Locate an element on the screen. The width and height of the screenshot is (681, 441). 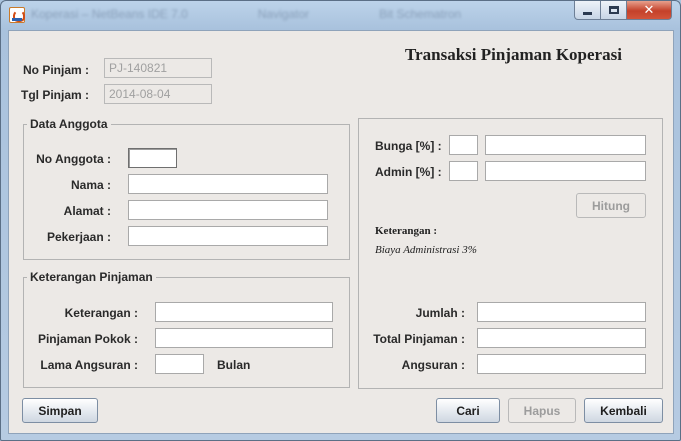
no-anggota-field is located at coordinates (152, 158).